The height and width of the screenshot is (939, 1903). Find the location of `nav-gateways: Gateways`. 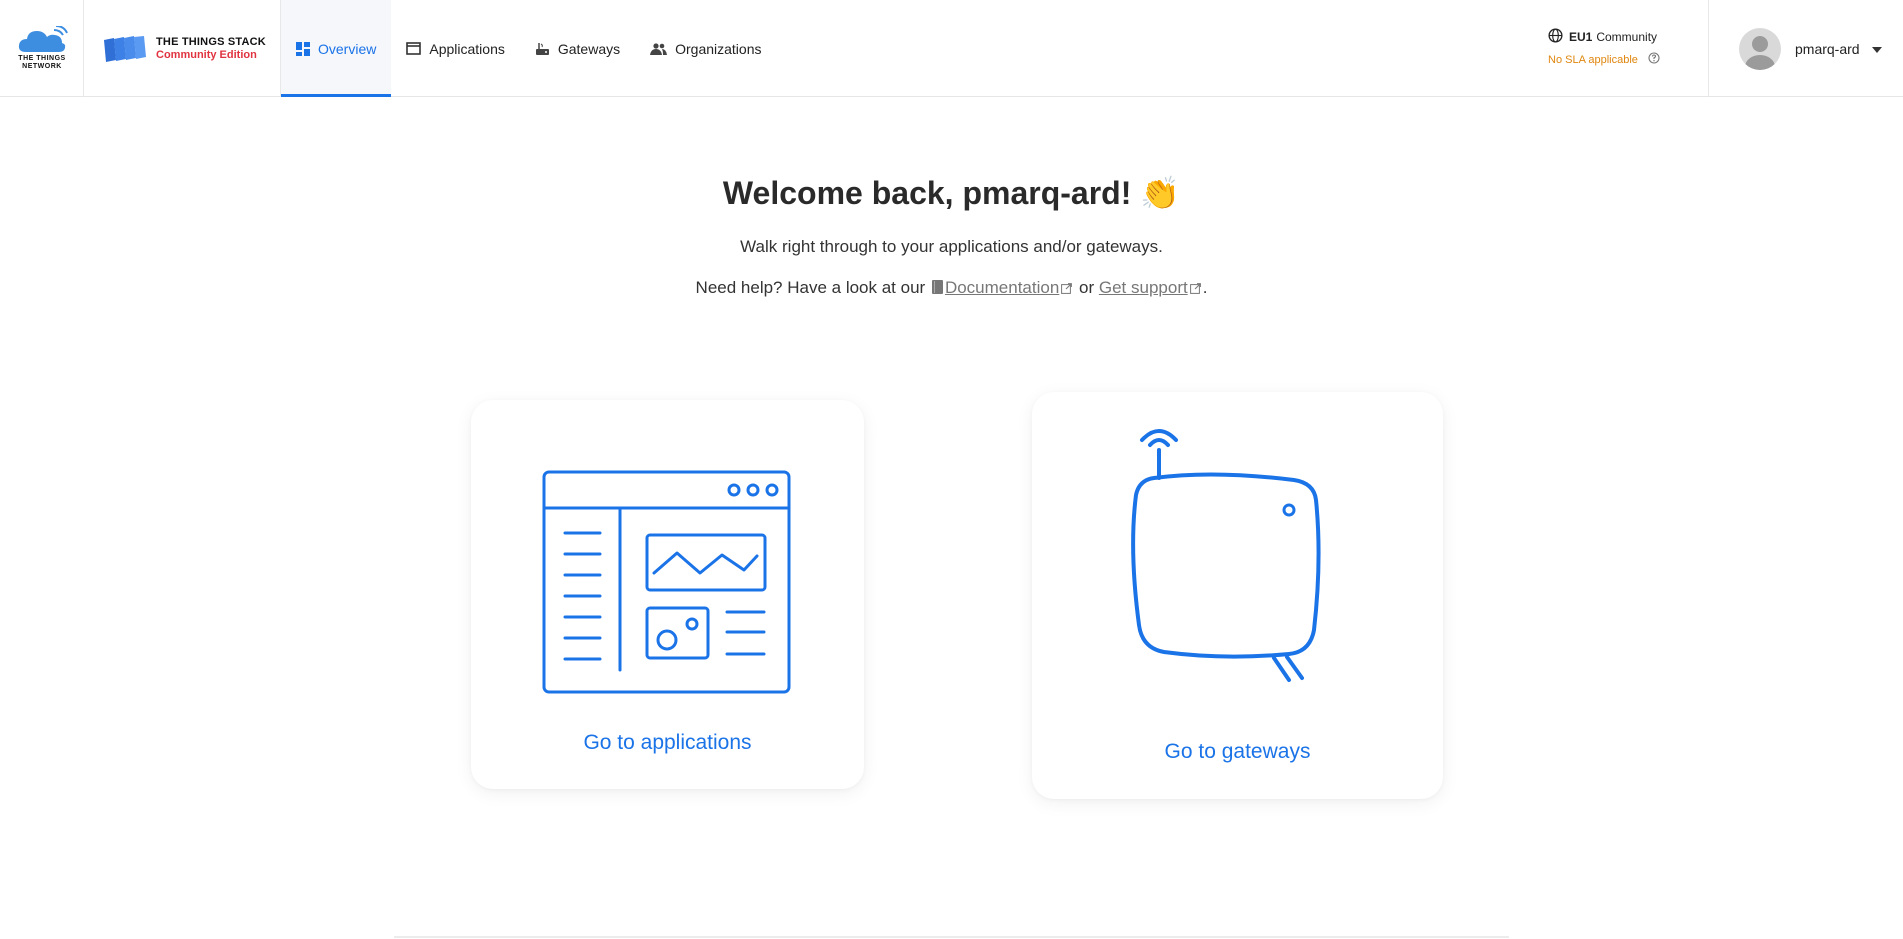

nav-gateways: Gateways is located at coordinates (577, 48).